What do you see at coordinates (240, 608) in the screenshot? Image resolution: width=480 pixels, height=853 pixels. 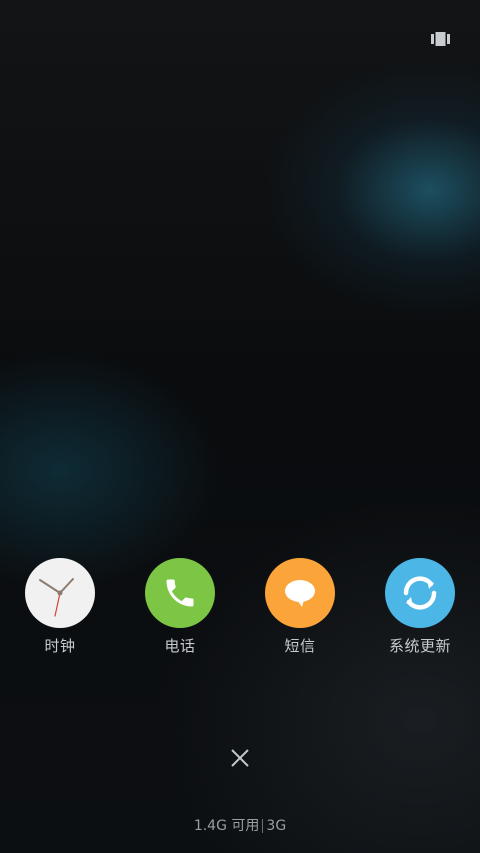 I see `recent-apps-row: 时钟 电话 短信 系统更新` at bounding box center [240, 608].